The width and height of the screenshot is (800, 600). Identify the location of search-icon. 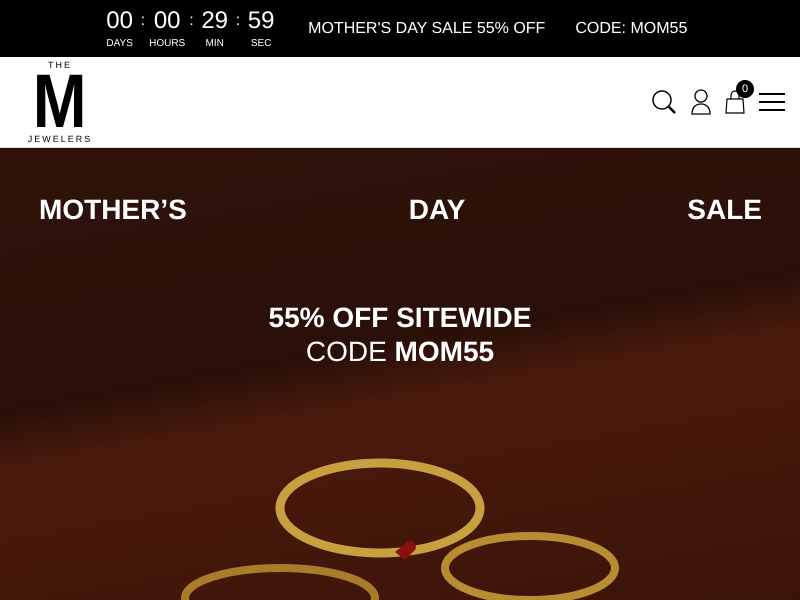
(664, 102).